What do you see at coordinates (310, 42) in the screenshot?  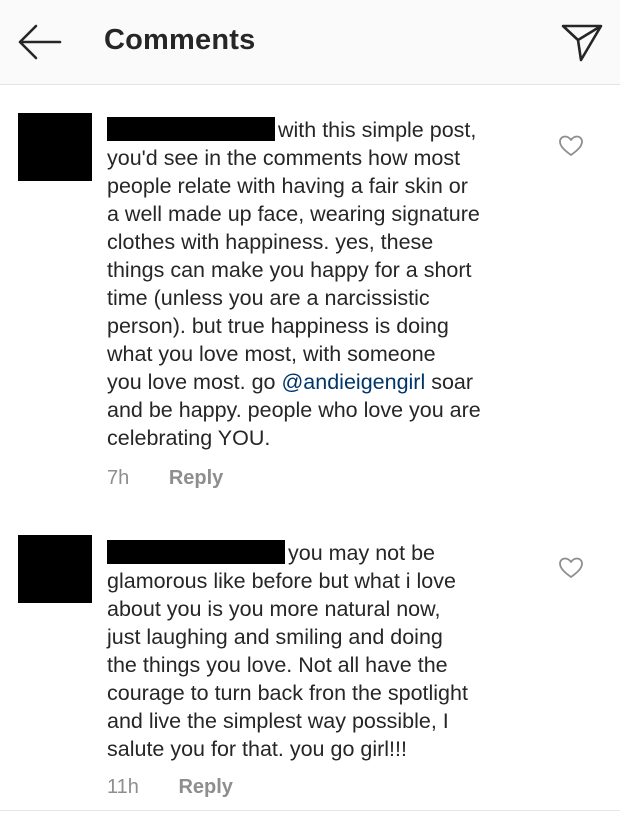 I see `top-bar: Comments` at bounding box center [310, 42].